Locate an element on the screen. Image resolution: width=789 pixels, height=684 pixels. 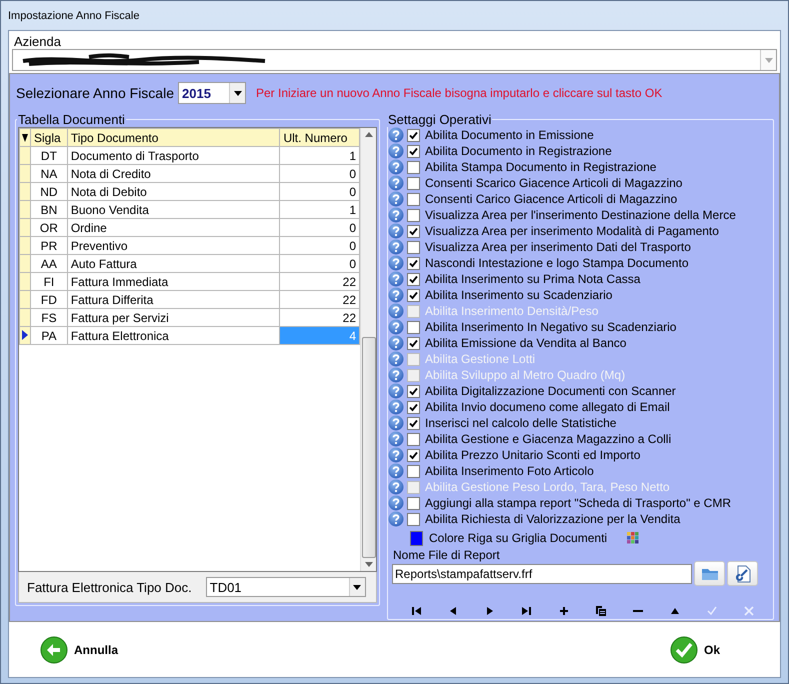
checkbox-label: Abilita Gestione Peso Lordo, Tara, Peso Netto is located at coordinates (547, 487).